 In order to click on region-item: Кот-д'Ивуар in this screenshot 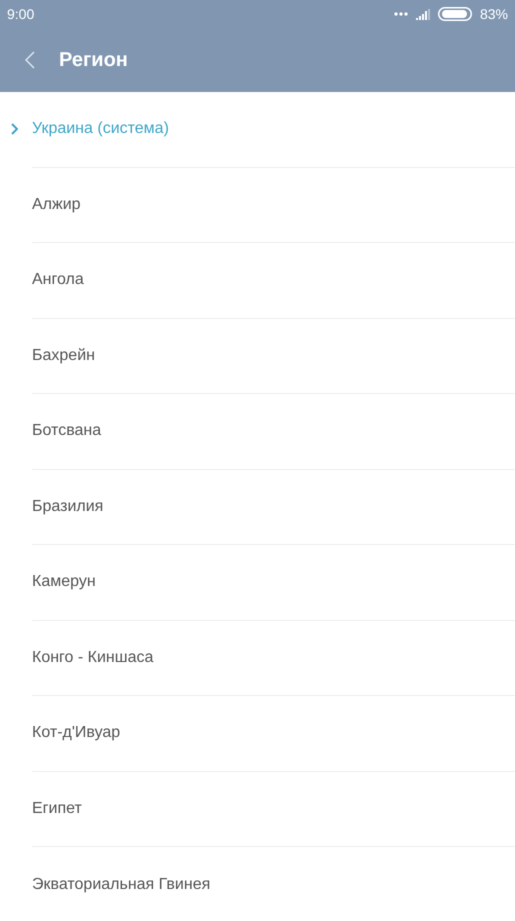, I will do `click(273, 734)`.